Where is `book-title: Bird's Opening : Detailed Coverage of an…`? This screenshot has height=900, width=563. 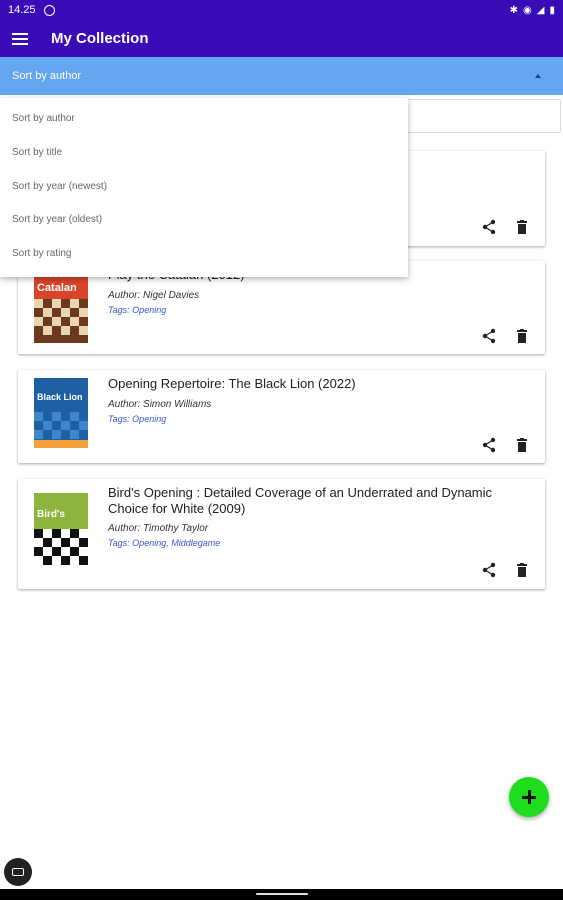
book-title: Bird's Opening : Detailed Coverage of an… is located at coordinates (300, 500).